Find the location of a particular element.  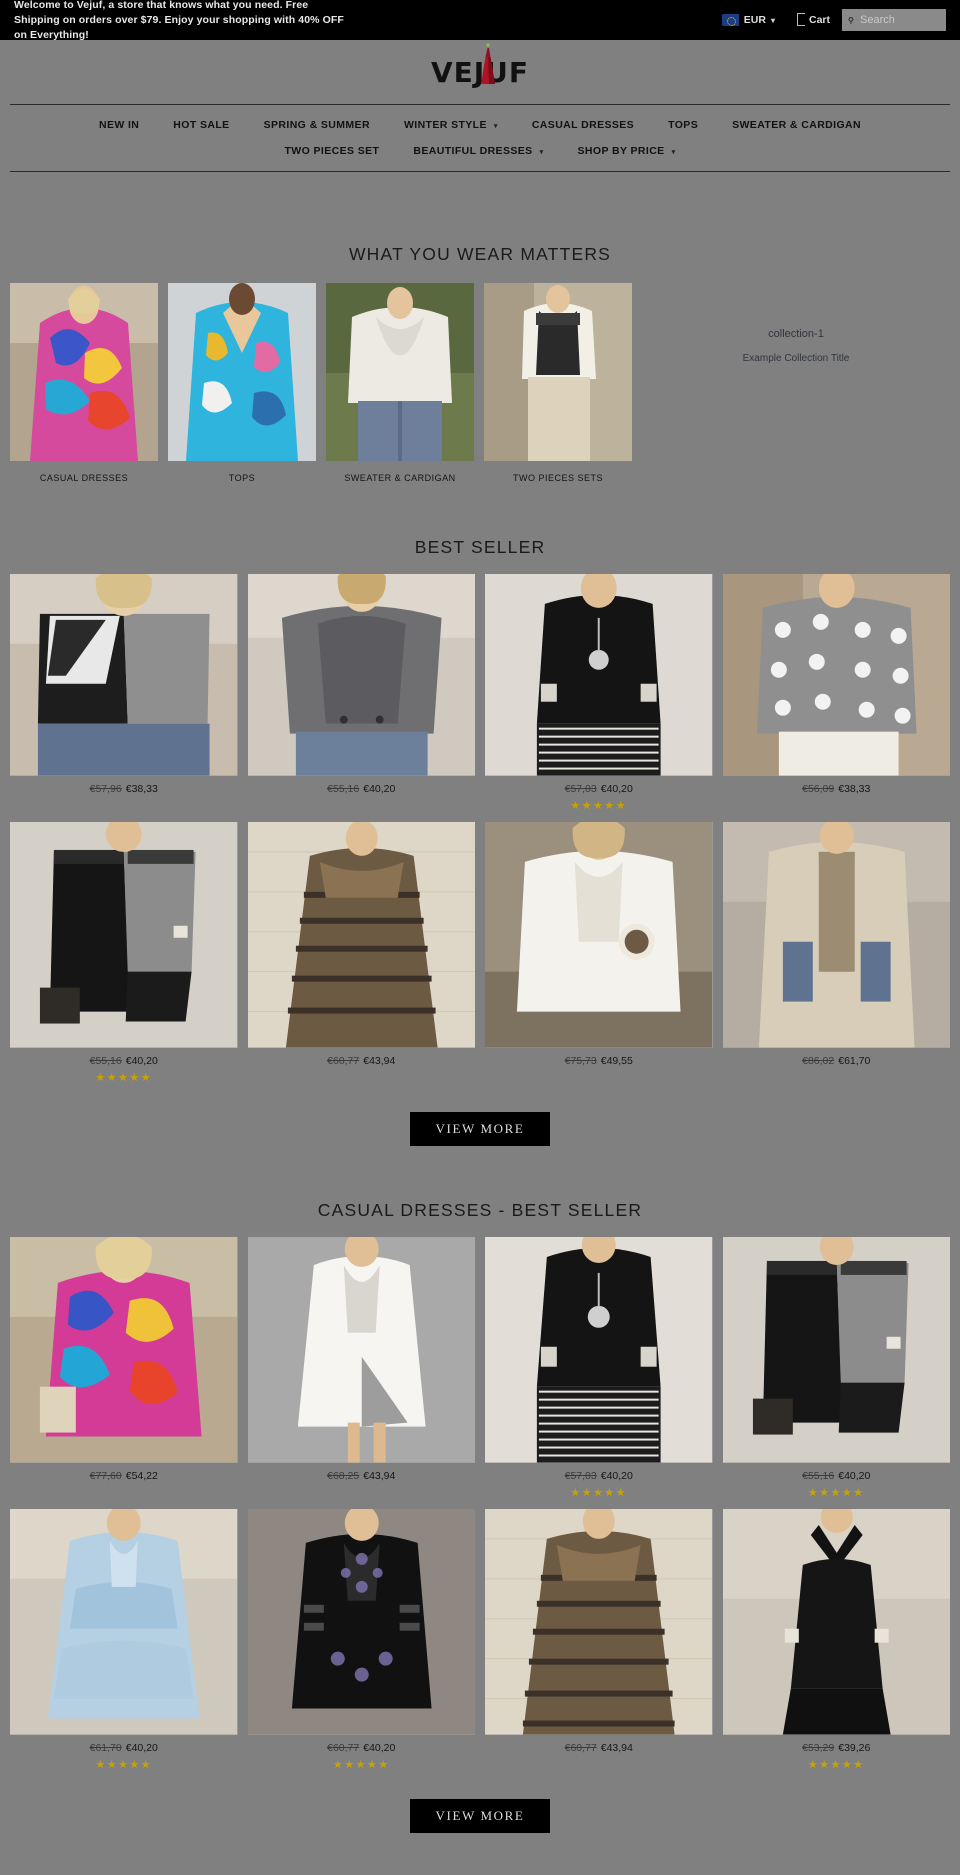

chevron-down-icon: ▾ is located at coordinates (495, 126).